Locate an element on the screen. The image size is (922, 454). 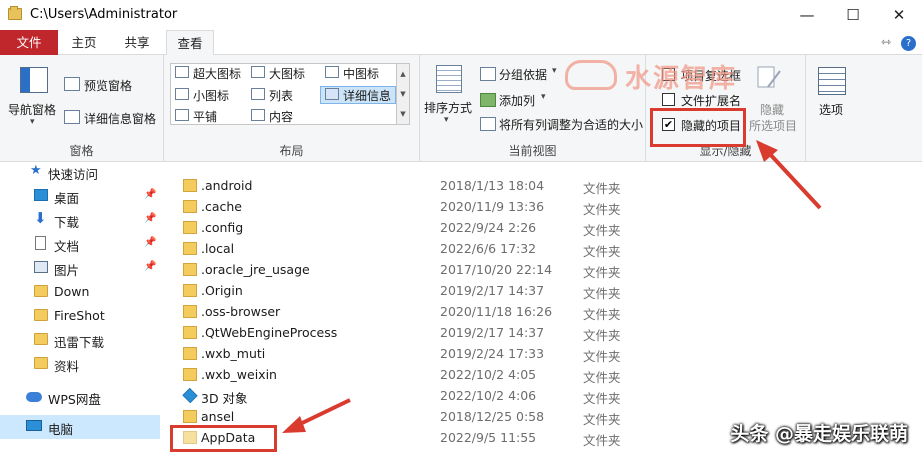
file-date: 2019/2/24 17:33 is located at coordinates (492, 353).